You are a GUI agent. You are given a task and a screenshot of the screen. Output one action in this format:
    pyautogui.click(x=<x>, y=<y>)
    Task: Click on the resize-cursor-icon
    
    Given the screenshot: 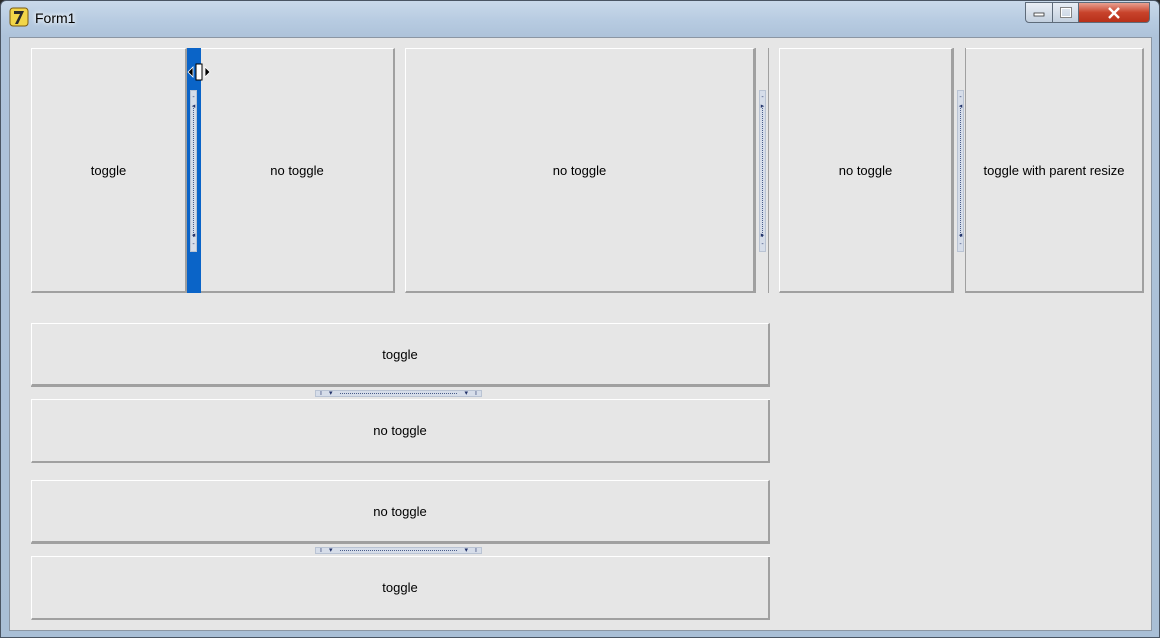 What is the action you would take?
    pyautogui.click(x=199, y=72)
    